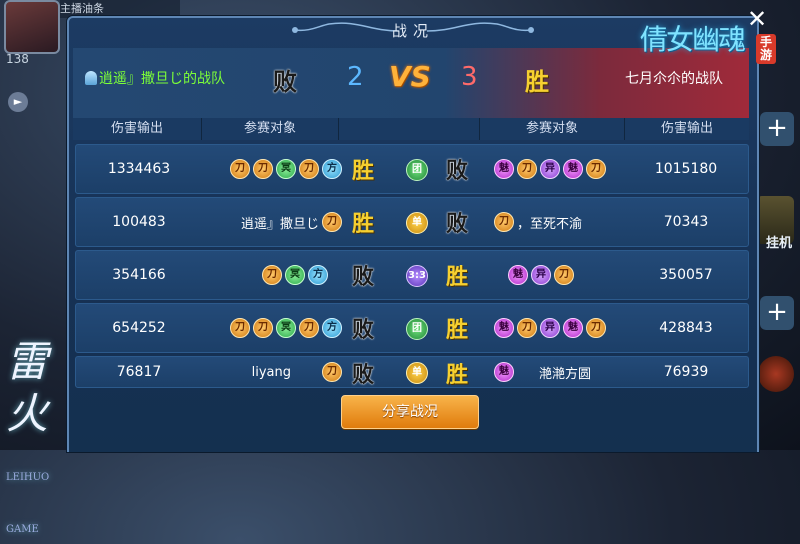 This screenshot has width=800, height=544. What do you see at coordinates (686, 275) in the screenshot?
I see `right-damage: 350057` at bounding box center [686, 275].